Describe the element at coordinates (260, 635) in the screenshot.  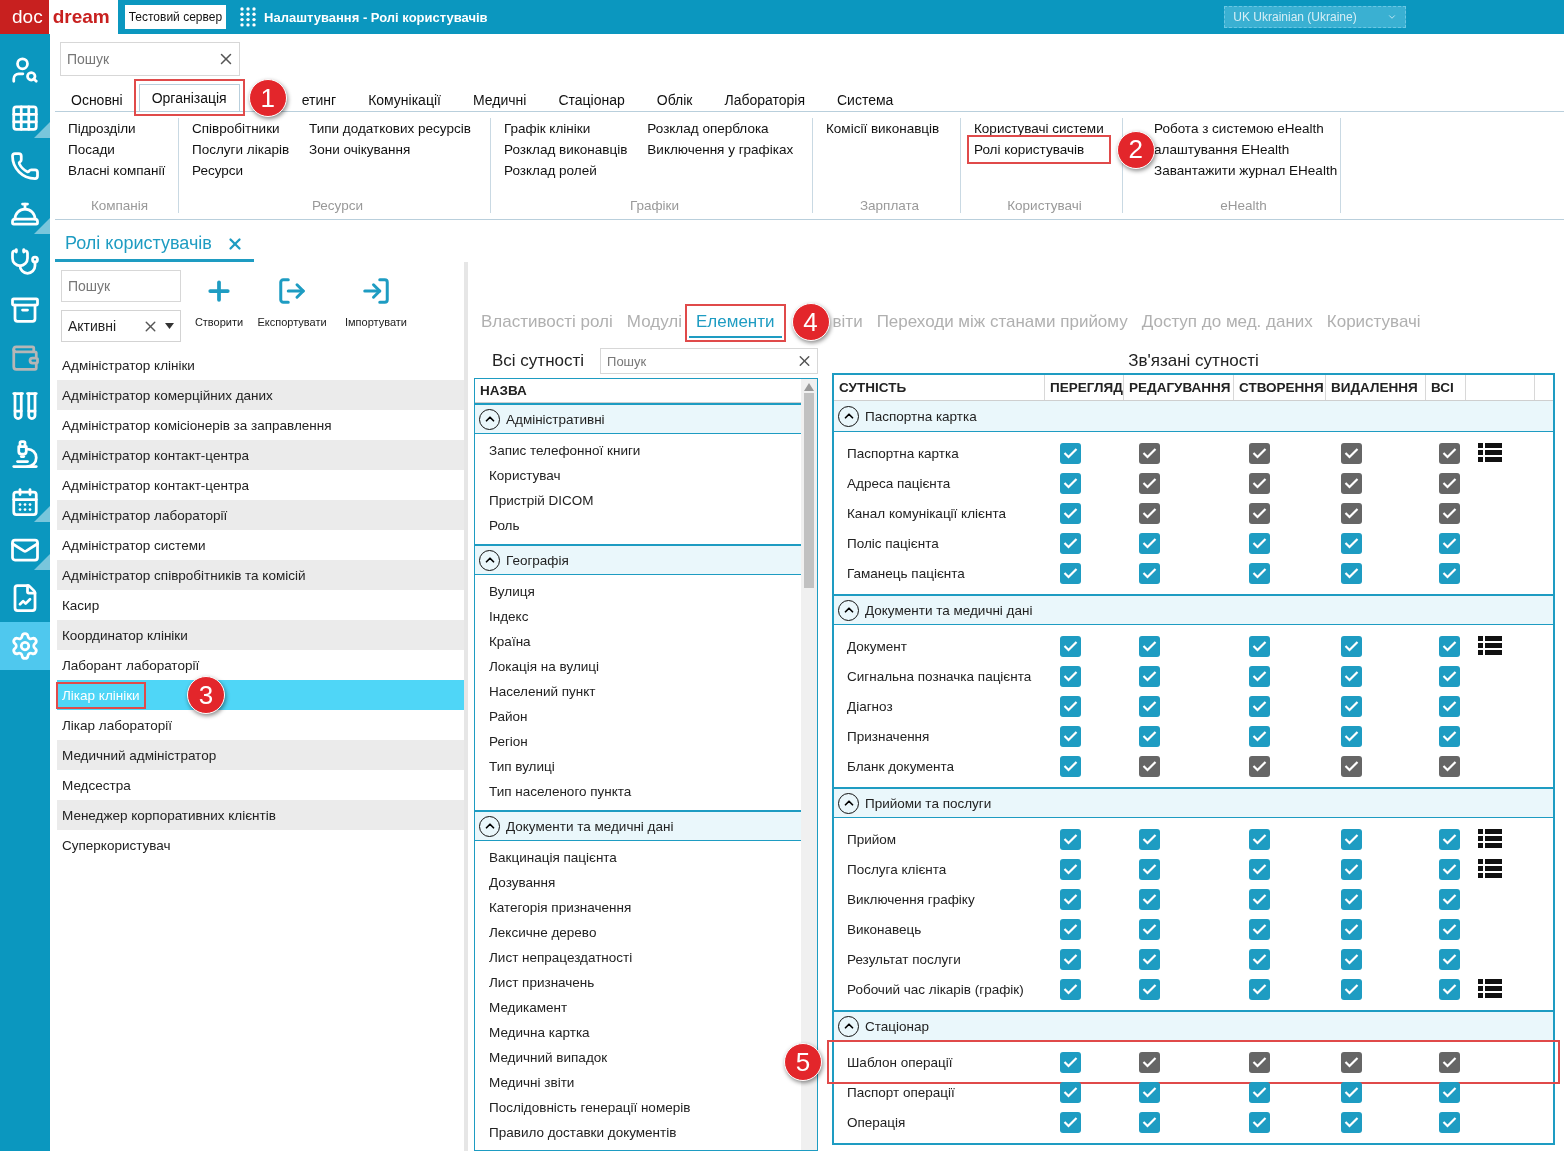
I see `role-list-item: Координатор клініки` at that location.